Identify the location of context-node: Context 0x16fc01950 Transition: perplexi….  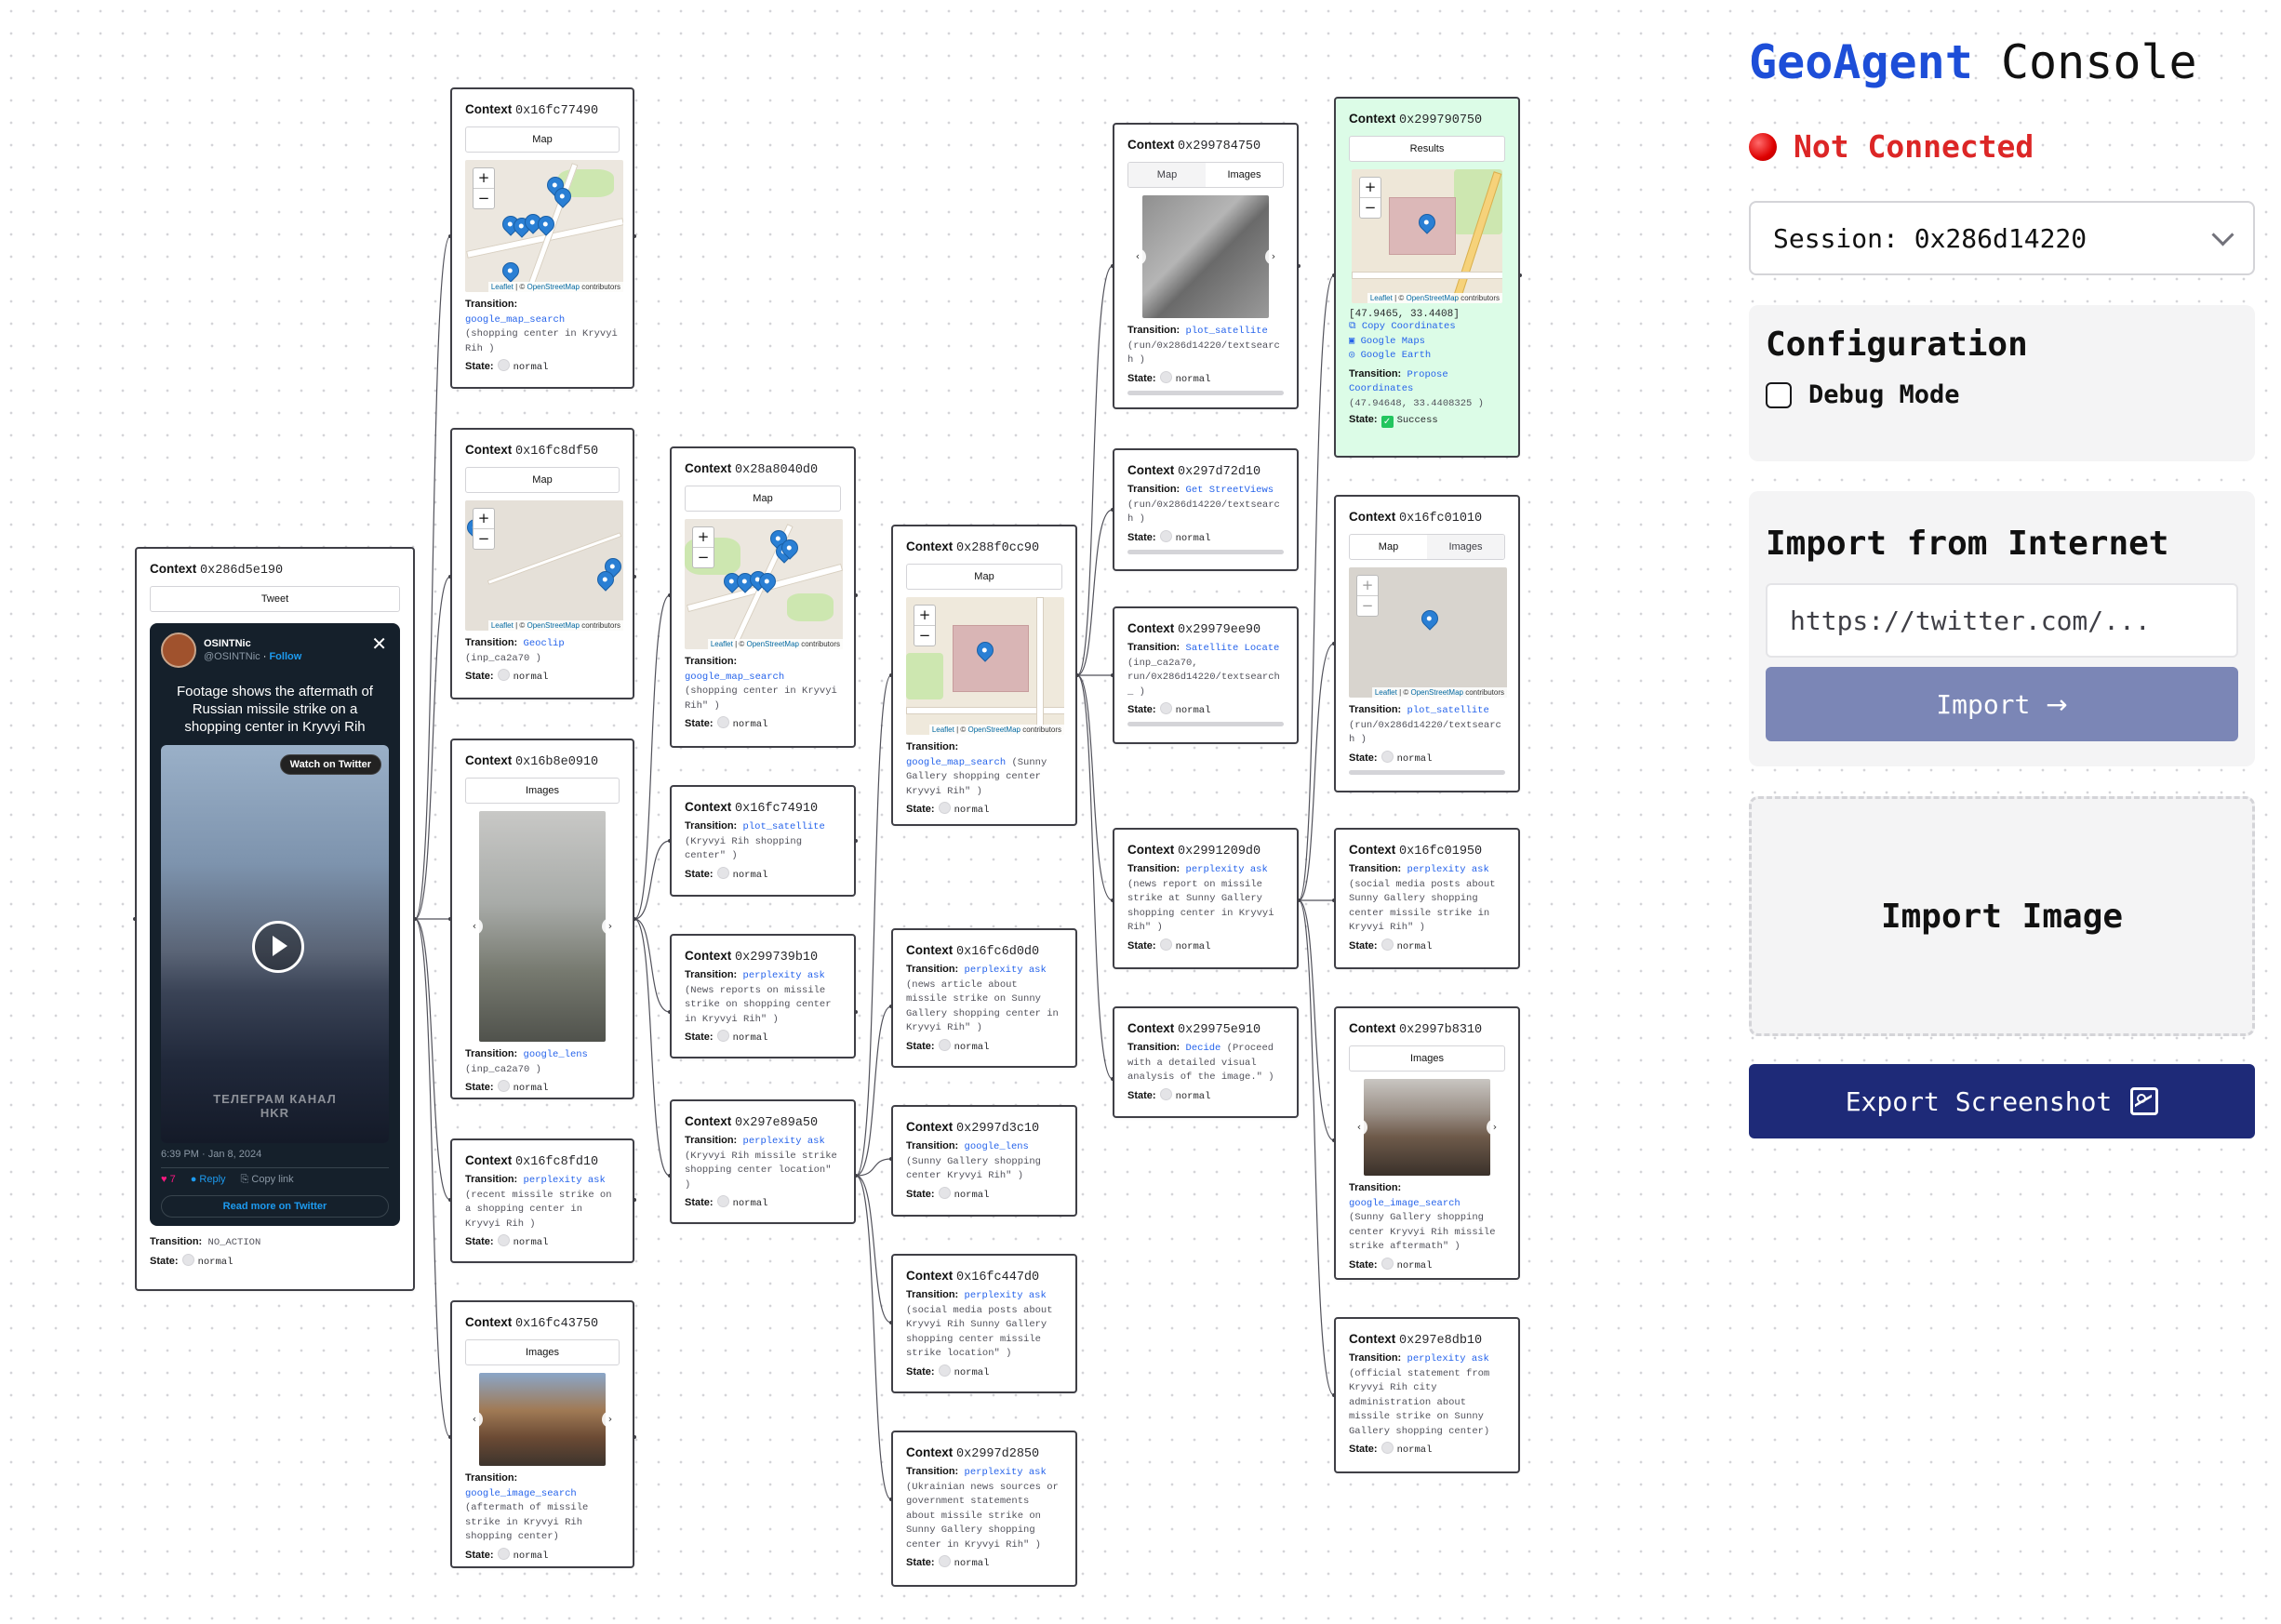
(1427, 898).